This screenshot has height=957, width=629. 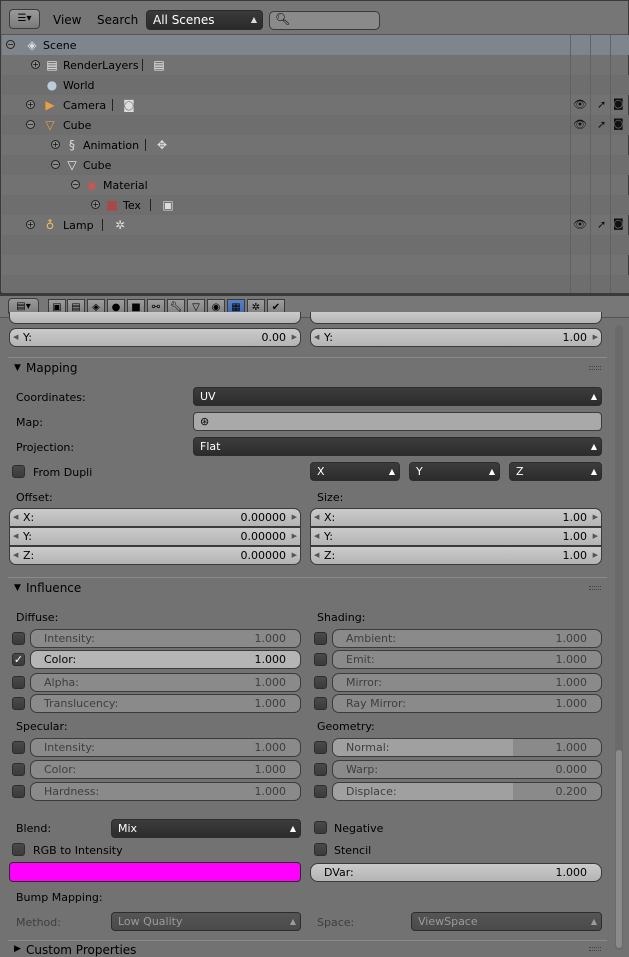 What do you see at coordinates (165, 769) in the screenshot?
I see `specular-color-slider: Color: 1.000` at bounding box center [165, 769].